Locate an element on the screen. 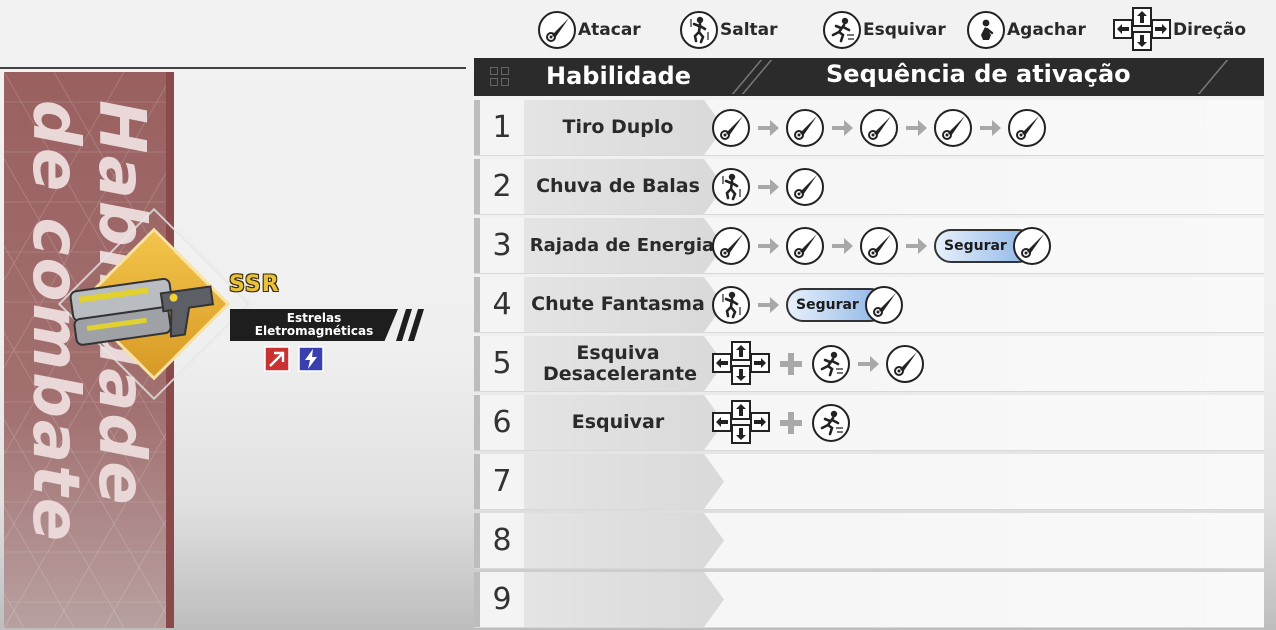 The height and width of the screenshot is (630, 1276). row-number: 6 is located at coordinates (502, 422).